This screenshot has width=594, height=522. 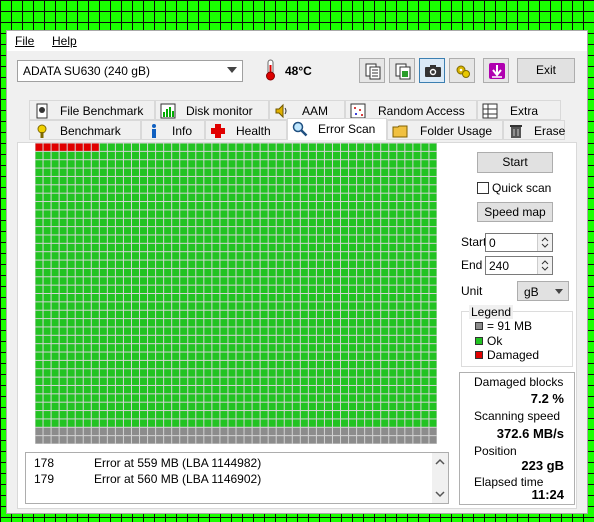 I want to click on options-button, so click(x=462, y=70).